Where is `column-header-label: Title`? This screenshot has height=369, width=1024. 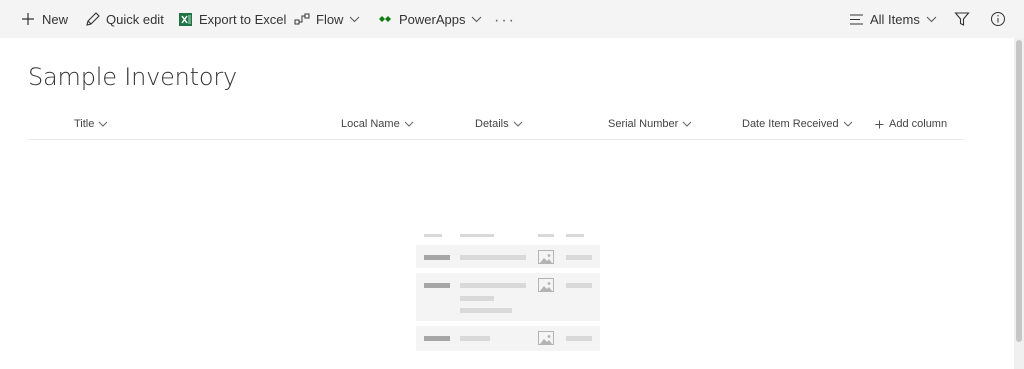
column-header-label: Title is located at coordinates (84, 124).